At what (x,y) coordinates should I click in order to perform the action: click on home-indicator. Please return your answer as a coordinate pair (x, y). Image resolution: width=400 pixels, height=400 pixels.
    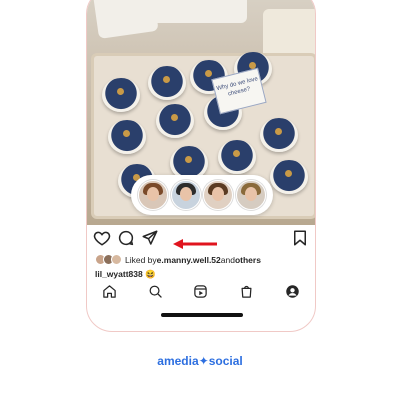
    Looking at the image, I should click on (202, 315).